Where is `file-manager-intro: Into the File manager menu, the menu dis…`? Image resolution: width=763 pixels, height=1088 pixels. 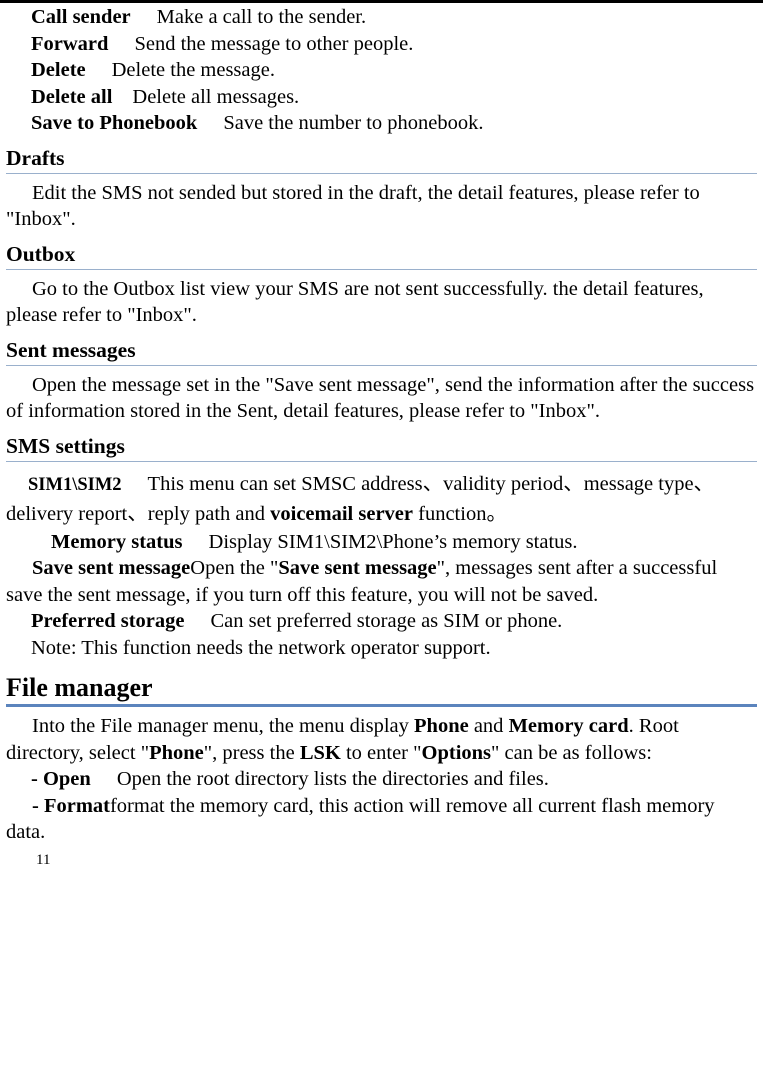 file-manager-intro: Into the File manager menu, the menu dis… is located at coordinates (381, 736).